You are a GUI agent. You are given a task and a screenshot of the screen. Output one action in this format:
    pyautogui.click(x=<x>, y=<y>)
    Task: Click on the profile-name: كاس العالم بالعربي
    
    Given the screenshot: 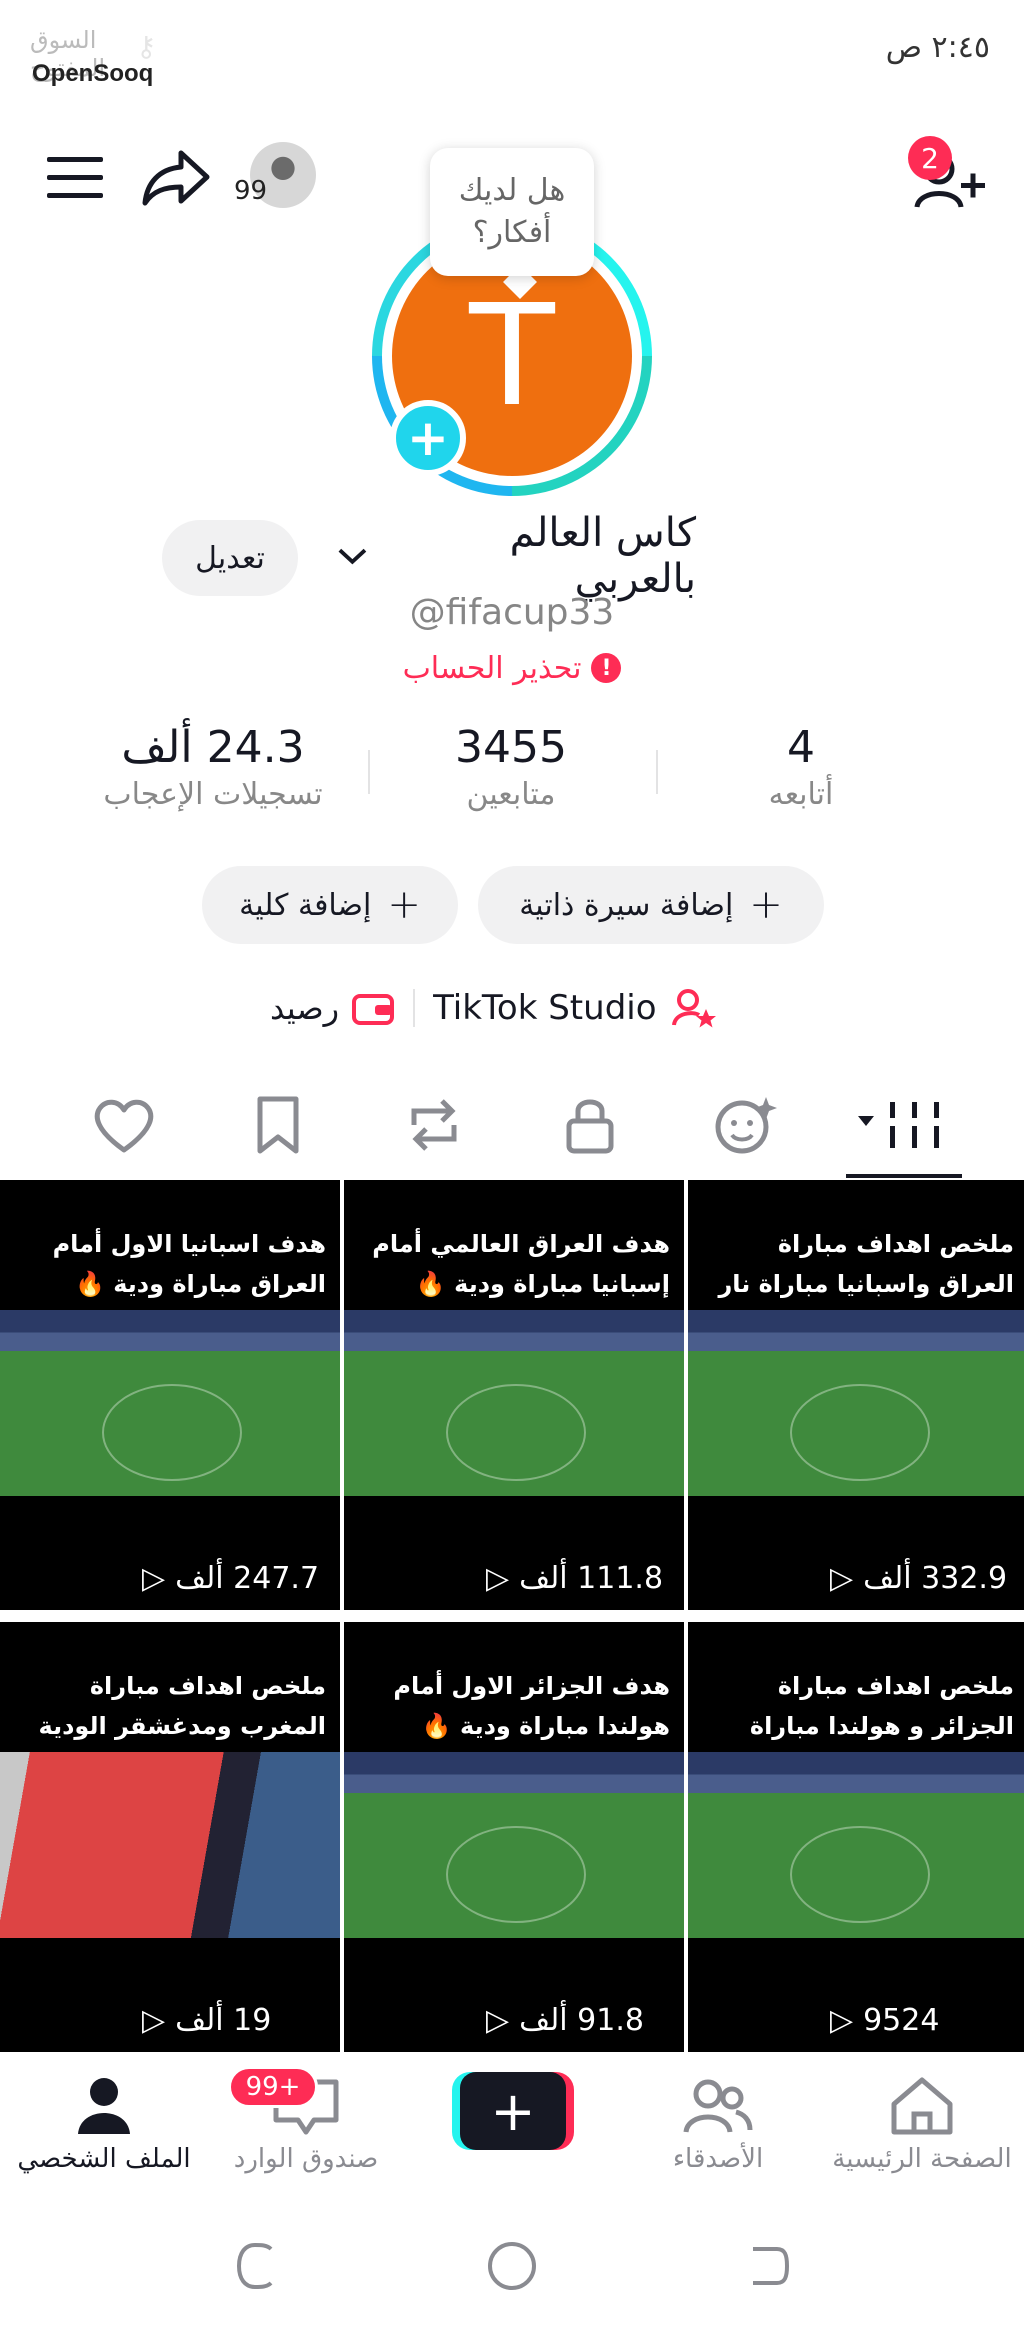 What is the action you would take?
    pyautogui.click(x=602, y=556)
    